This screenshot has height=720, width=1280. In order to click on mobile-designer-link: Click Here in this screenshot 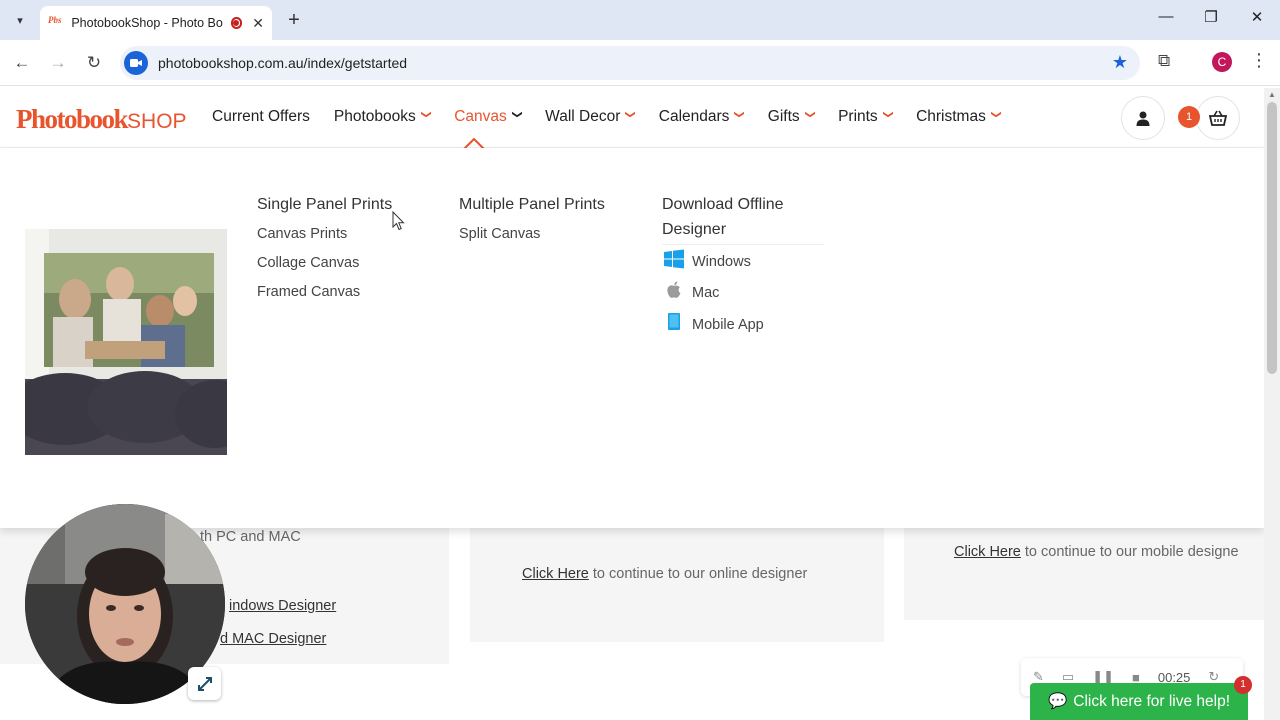, I will do `click(987, 552)`.